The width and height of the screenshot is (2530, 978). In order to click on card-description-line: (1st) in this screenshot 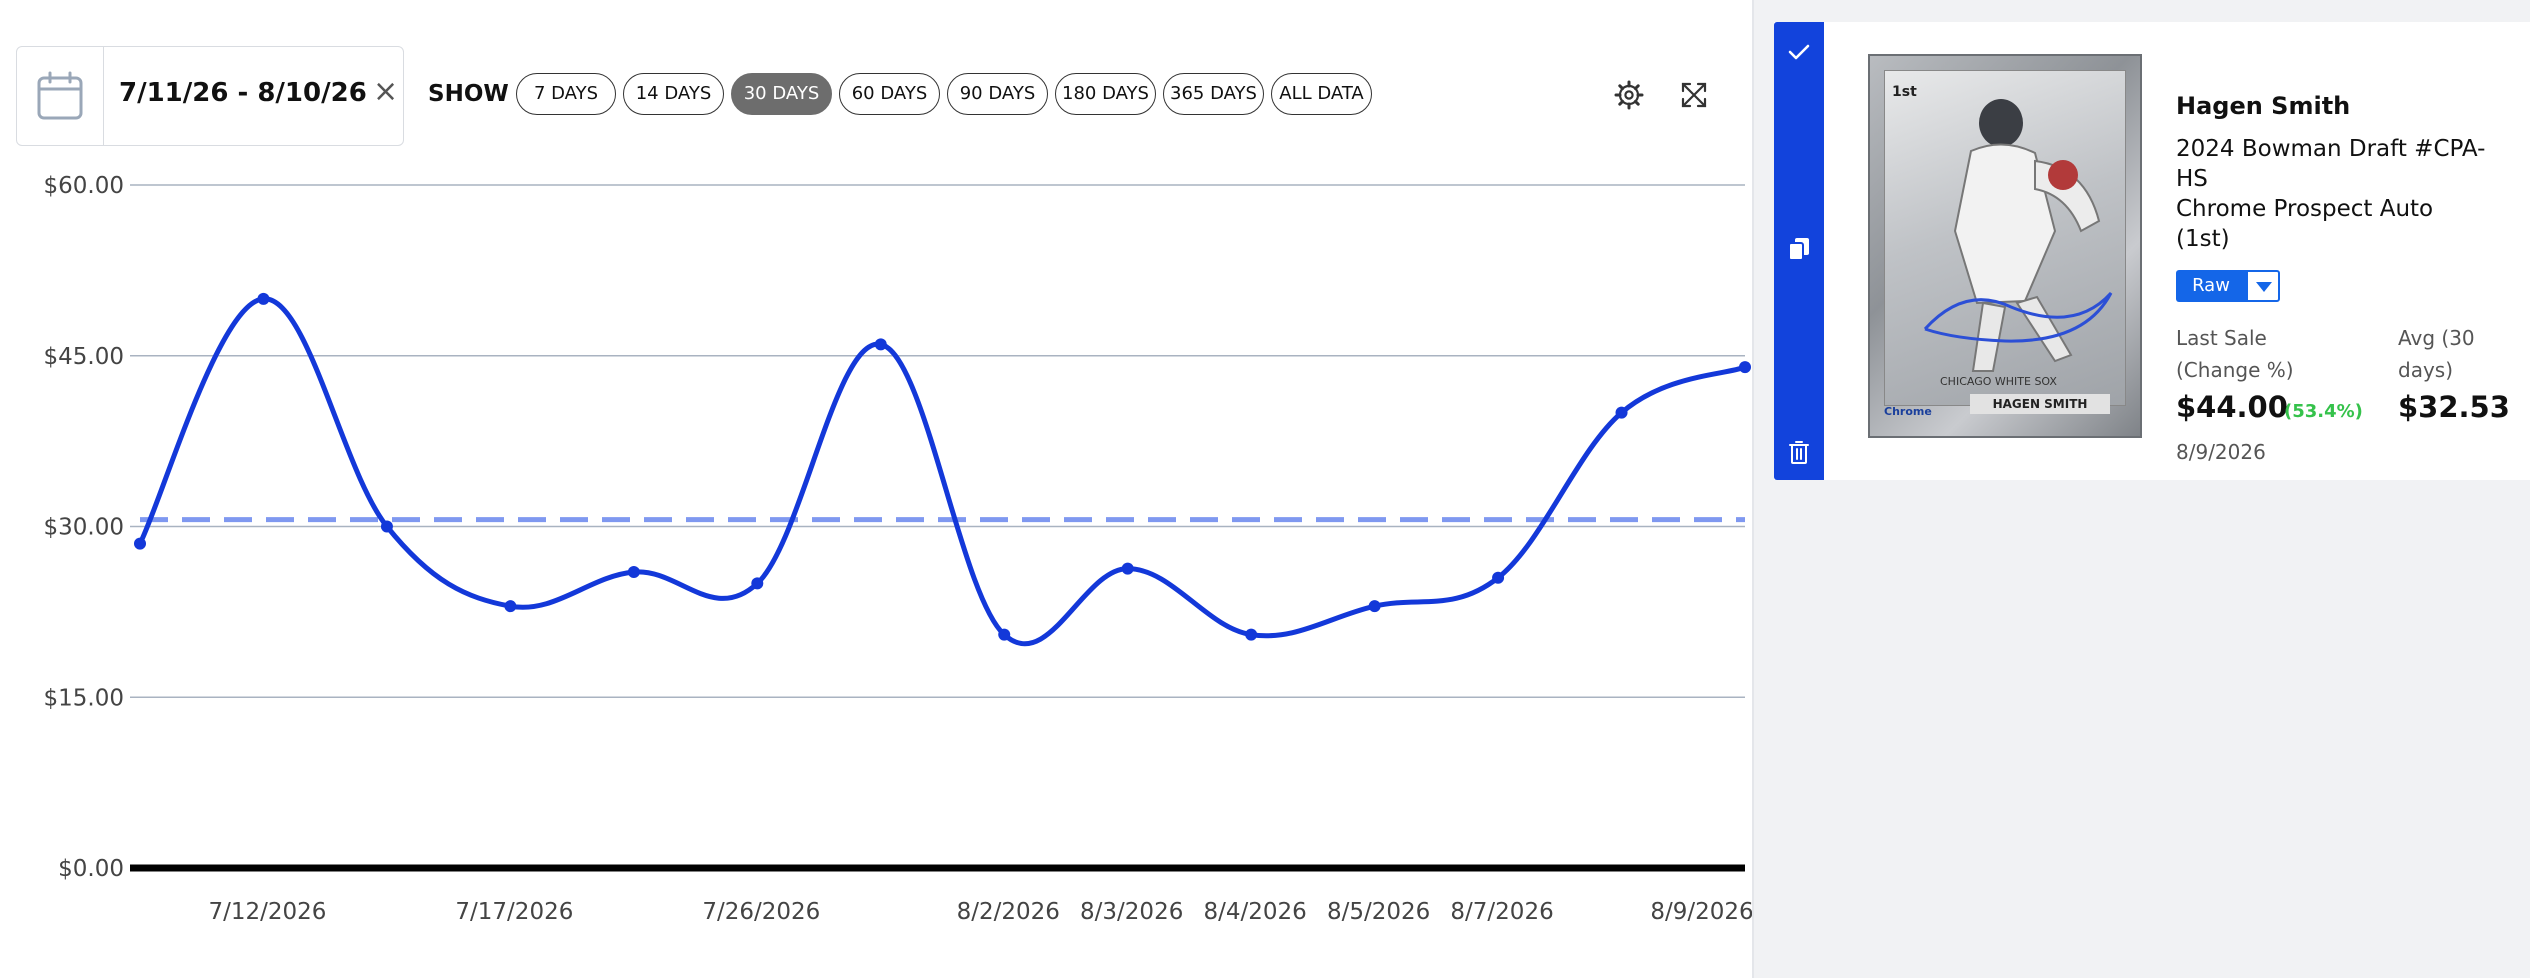, I will do `click(2203, 239)`.